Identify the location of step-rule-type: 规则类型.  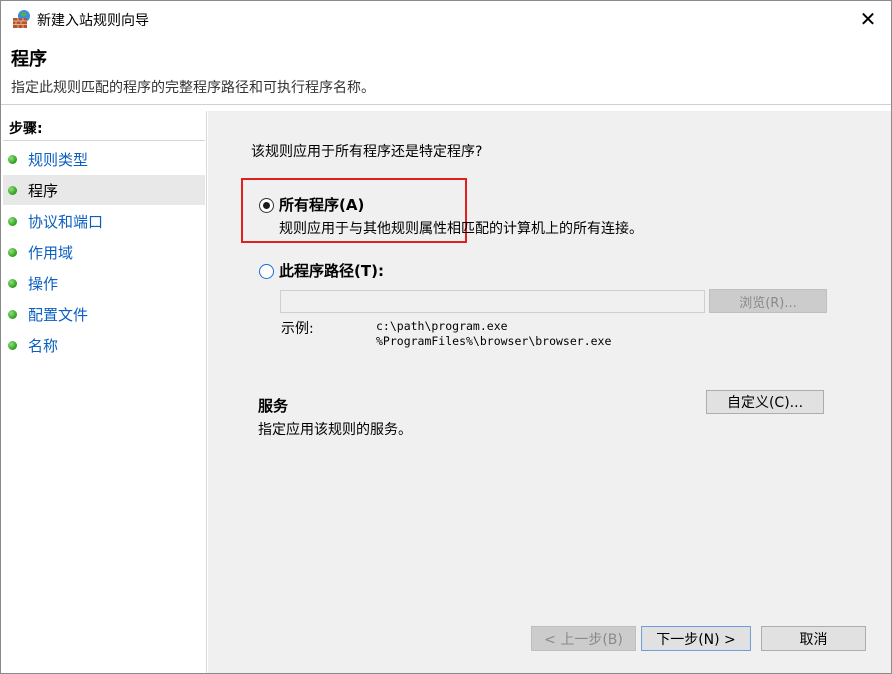
(104, 159).